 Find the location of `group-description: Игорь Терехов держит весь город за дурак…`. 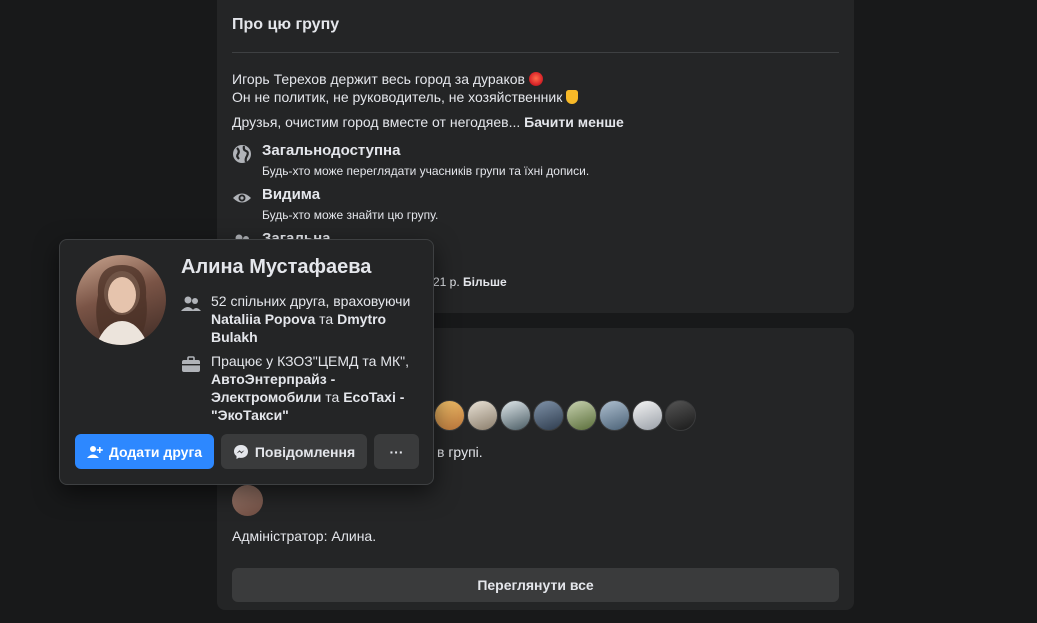

group-description: Игорь Терехов держит весь город за дурак… is located at coordinates (405, 88).